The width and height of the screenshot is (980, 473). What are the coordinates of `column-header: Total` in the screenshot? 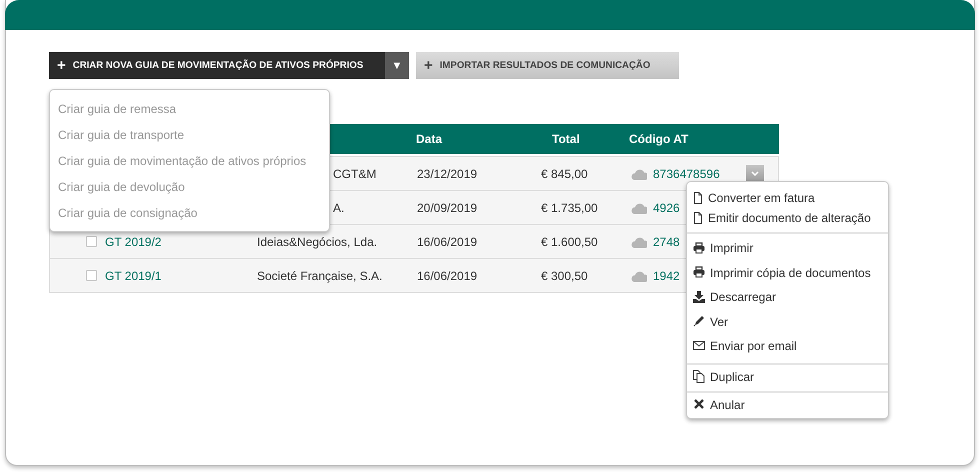 It's located at (566, 139).